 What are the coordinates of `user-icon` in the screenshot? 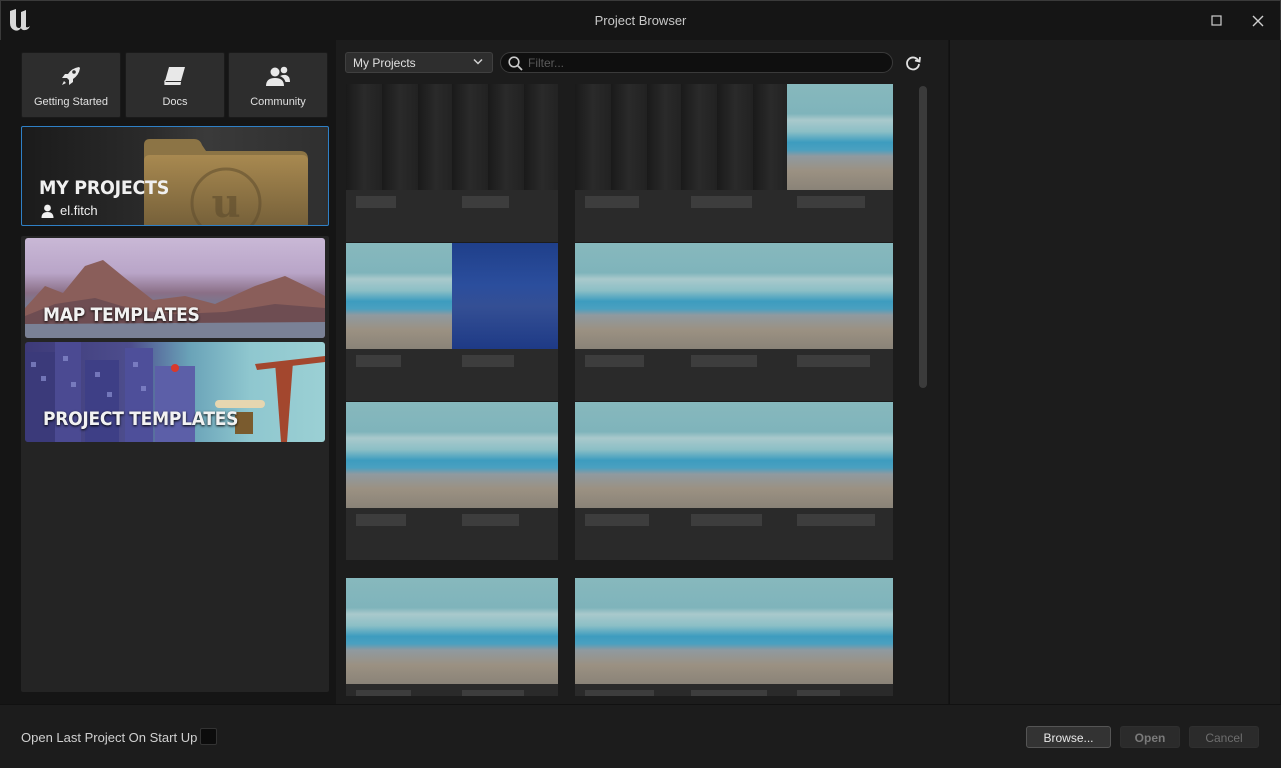 It's located at (47, 211).